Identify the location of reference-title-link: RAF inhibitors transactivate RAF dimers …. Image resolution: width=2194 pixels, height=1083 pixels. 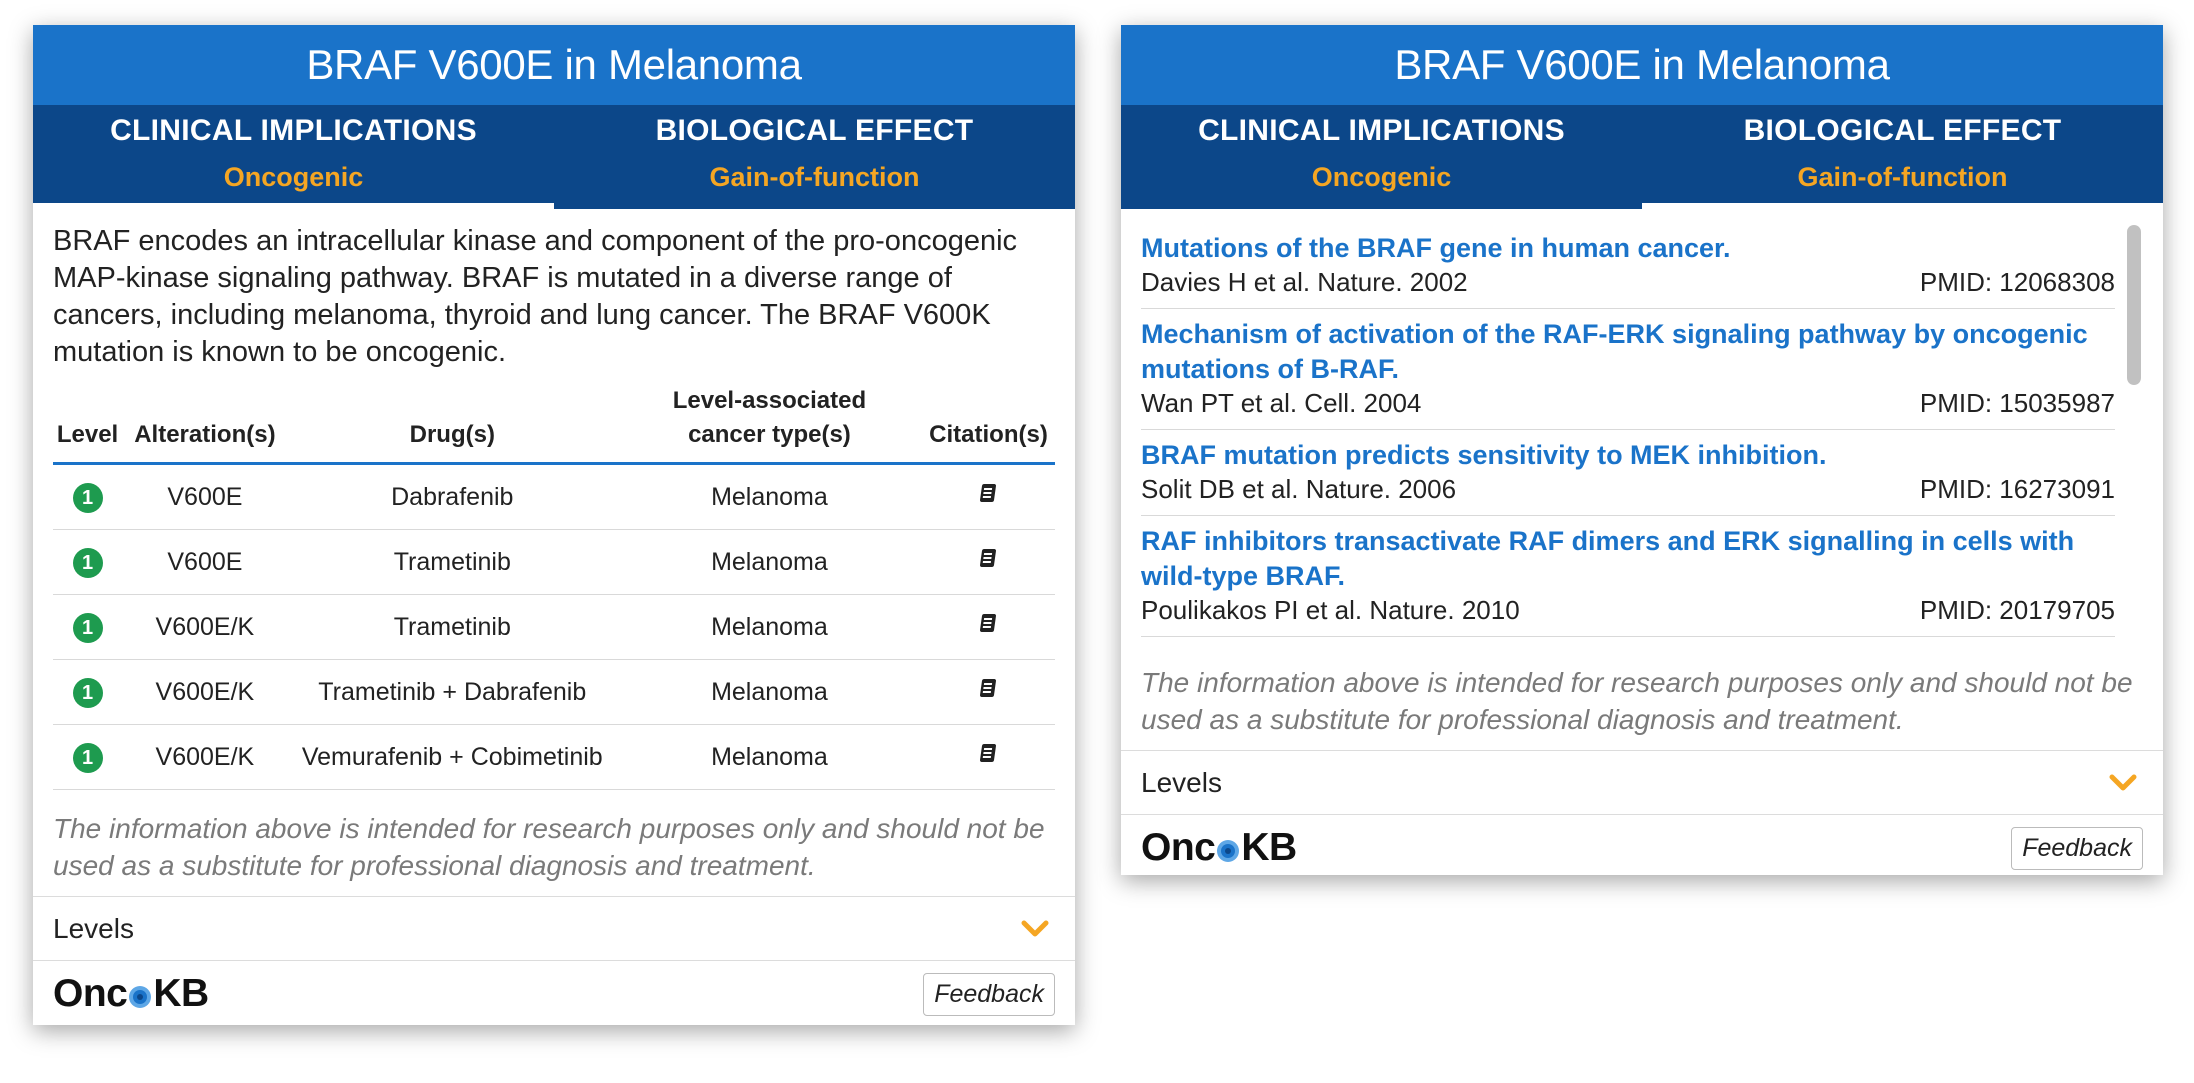
(1628, 559).